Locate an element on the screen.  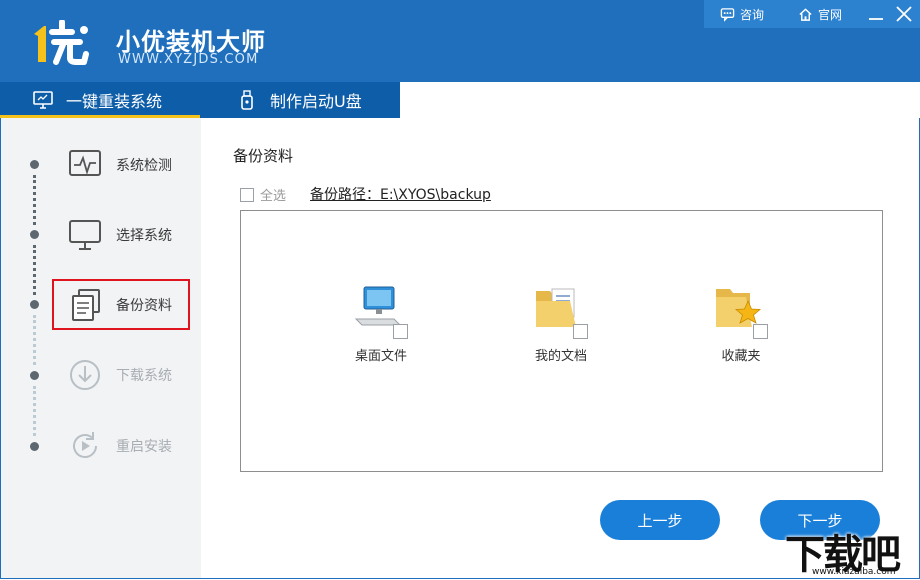
backup-item-documents: 我的文档 is located at coordinates (561, 323).